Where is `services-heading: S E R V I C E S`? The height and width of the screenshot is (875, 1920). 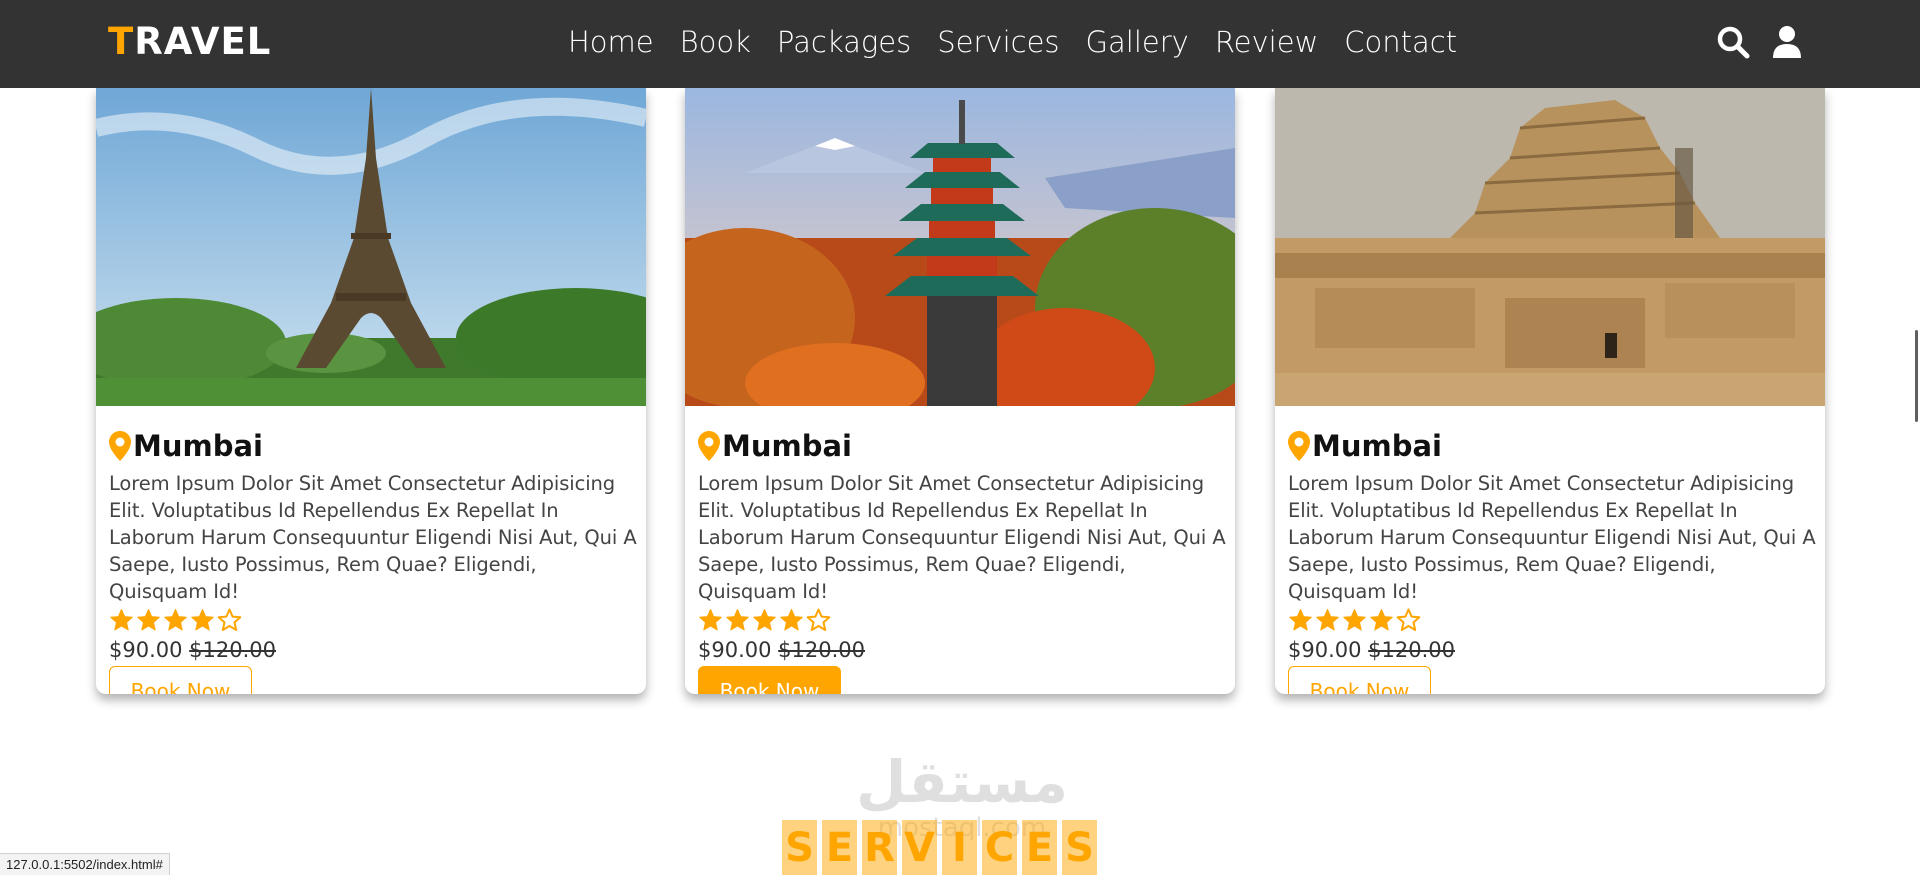
services-heading: S E R V I C E S is located at coordinates (939, 847).